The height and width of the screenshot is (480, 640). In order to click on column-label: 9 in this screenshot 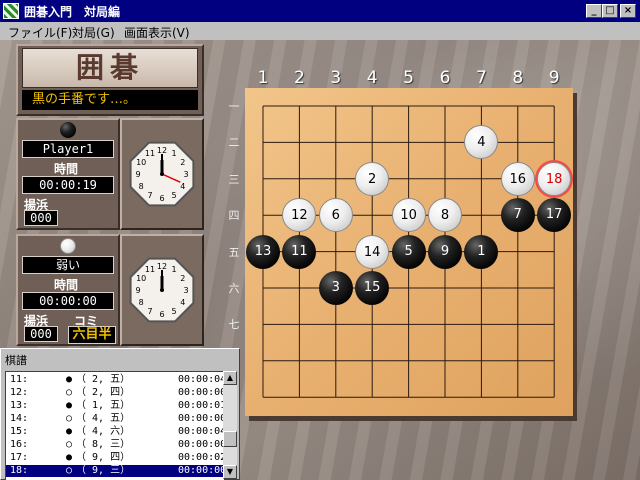, I will do `click(554, 78)`.